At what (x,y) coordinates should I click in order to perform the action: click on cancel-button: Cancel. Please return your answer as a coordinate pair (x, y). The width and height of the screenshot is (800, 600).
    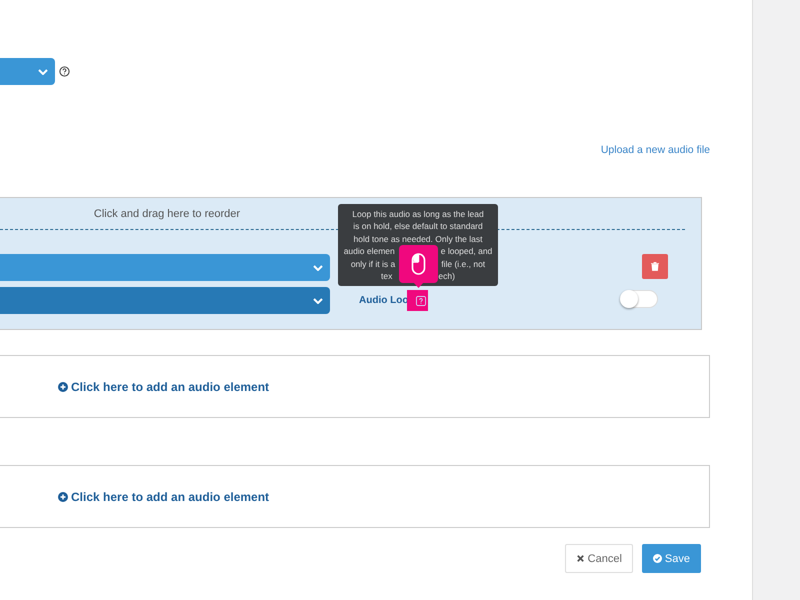
    Looking at the image, I should click on (598, 558).